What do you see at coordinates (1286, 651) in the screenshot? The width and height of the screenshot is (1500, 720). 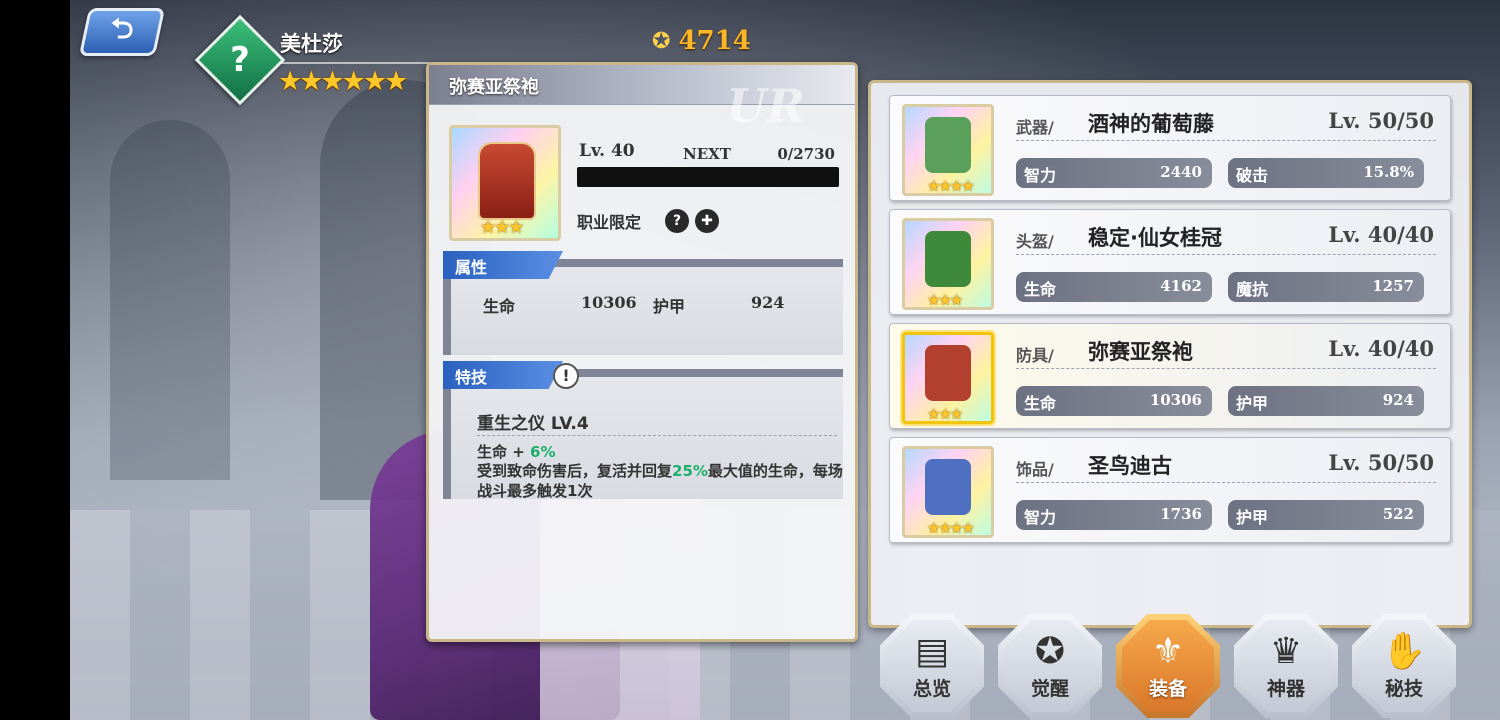 I see `artifact-icon: ♛` at bounding box center [1286, 651].